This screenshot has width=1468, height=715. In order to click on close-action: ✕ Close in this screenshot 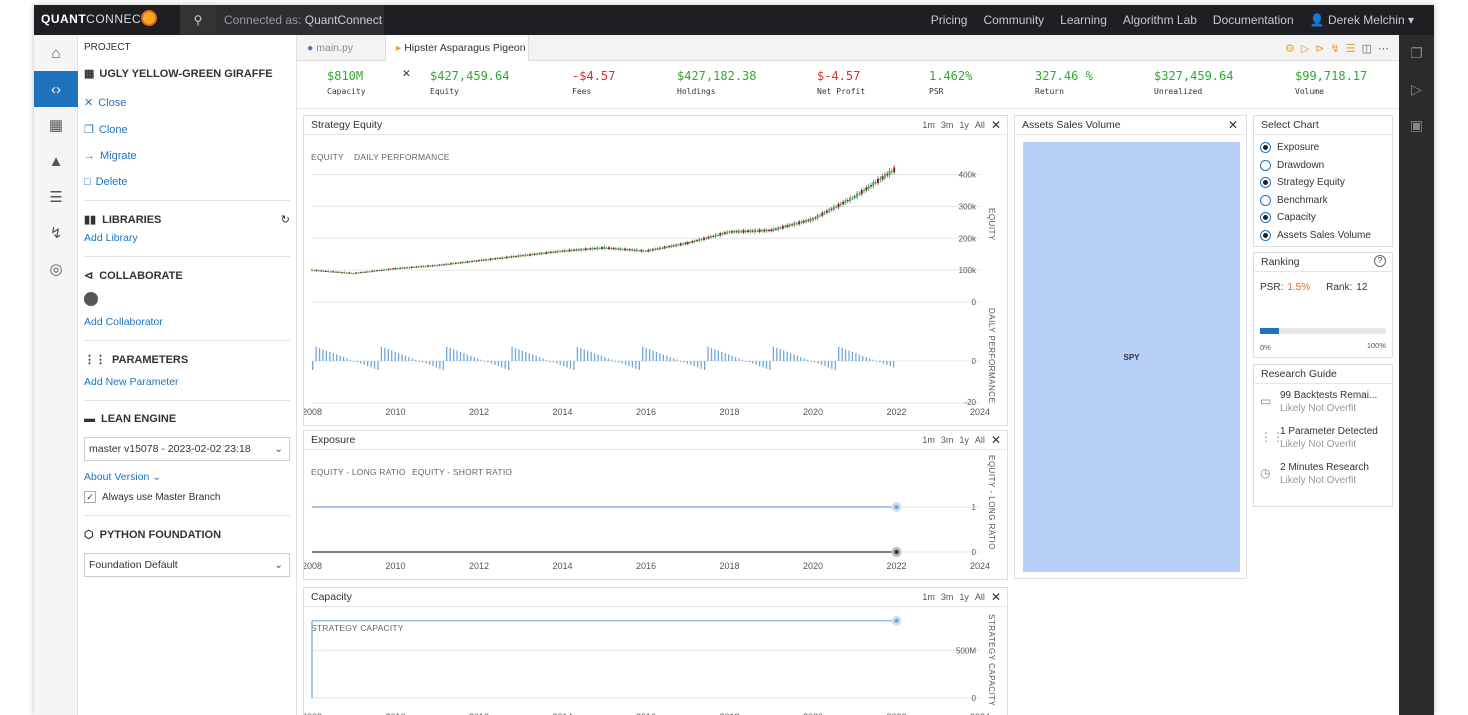, I will do `click(187, 103)`.